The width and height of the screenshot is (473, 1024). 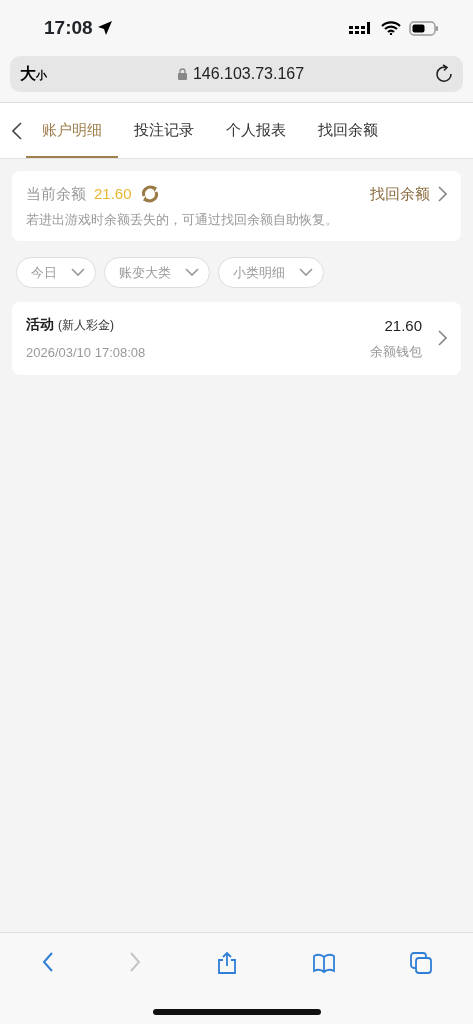 I want to click on tab: 账户明细, so click(x=72, y=131).